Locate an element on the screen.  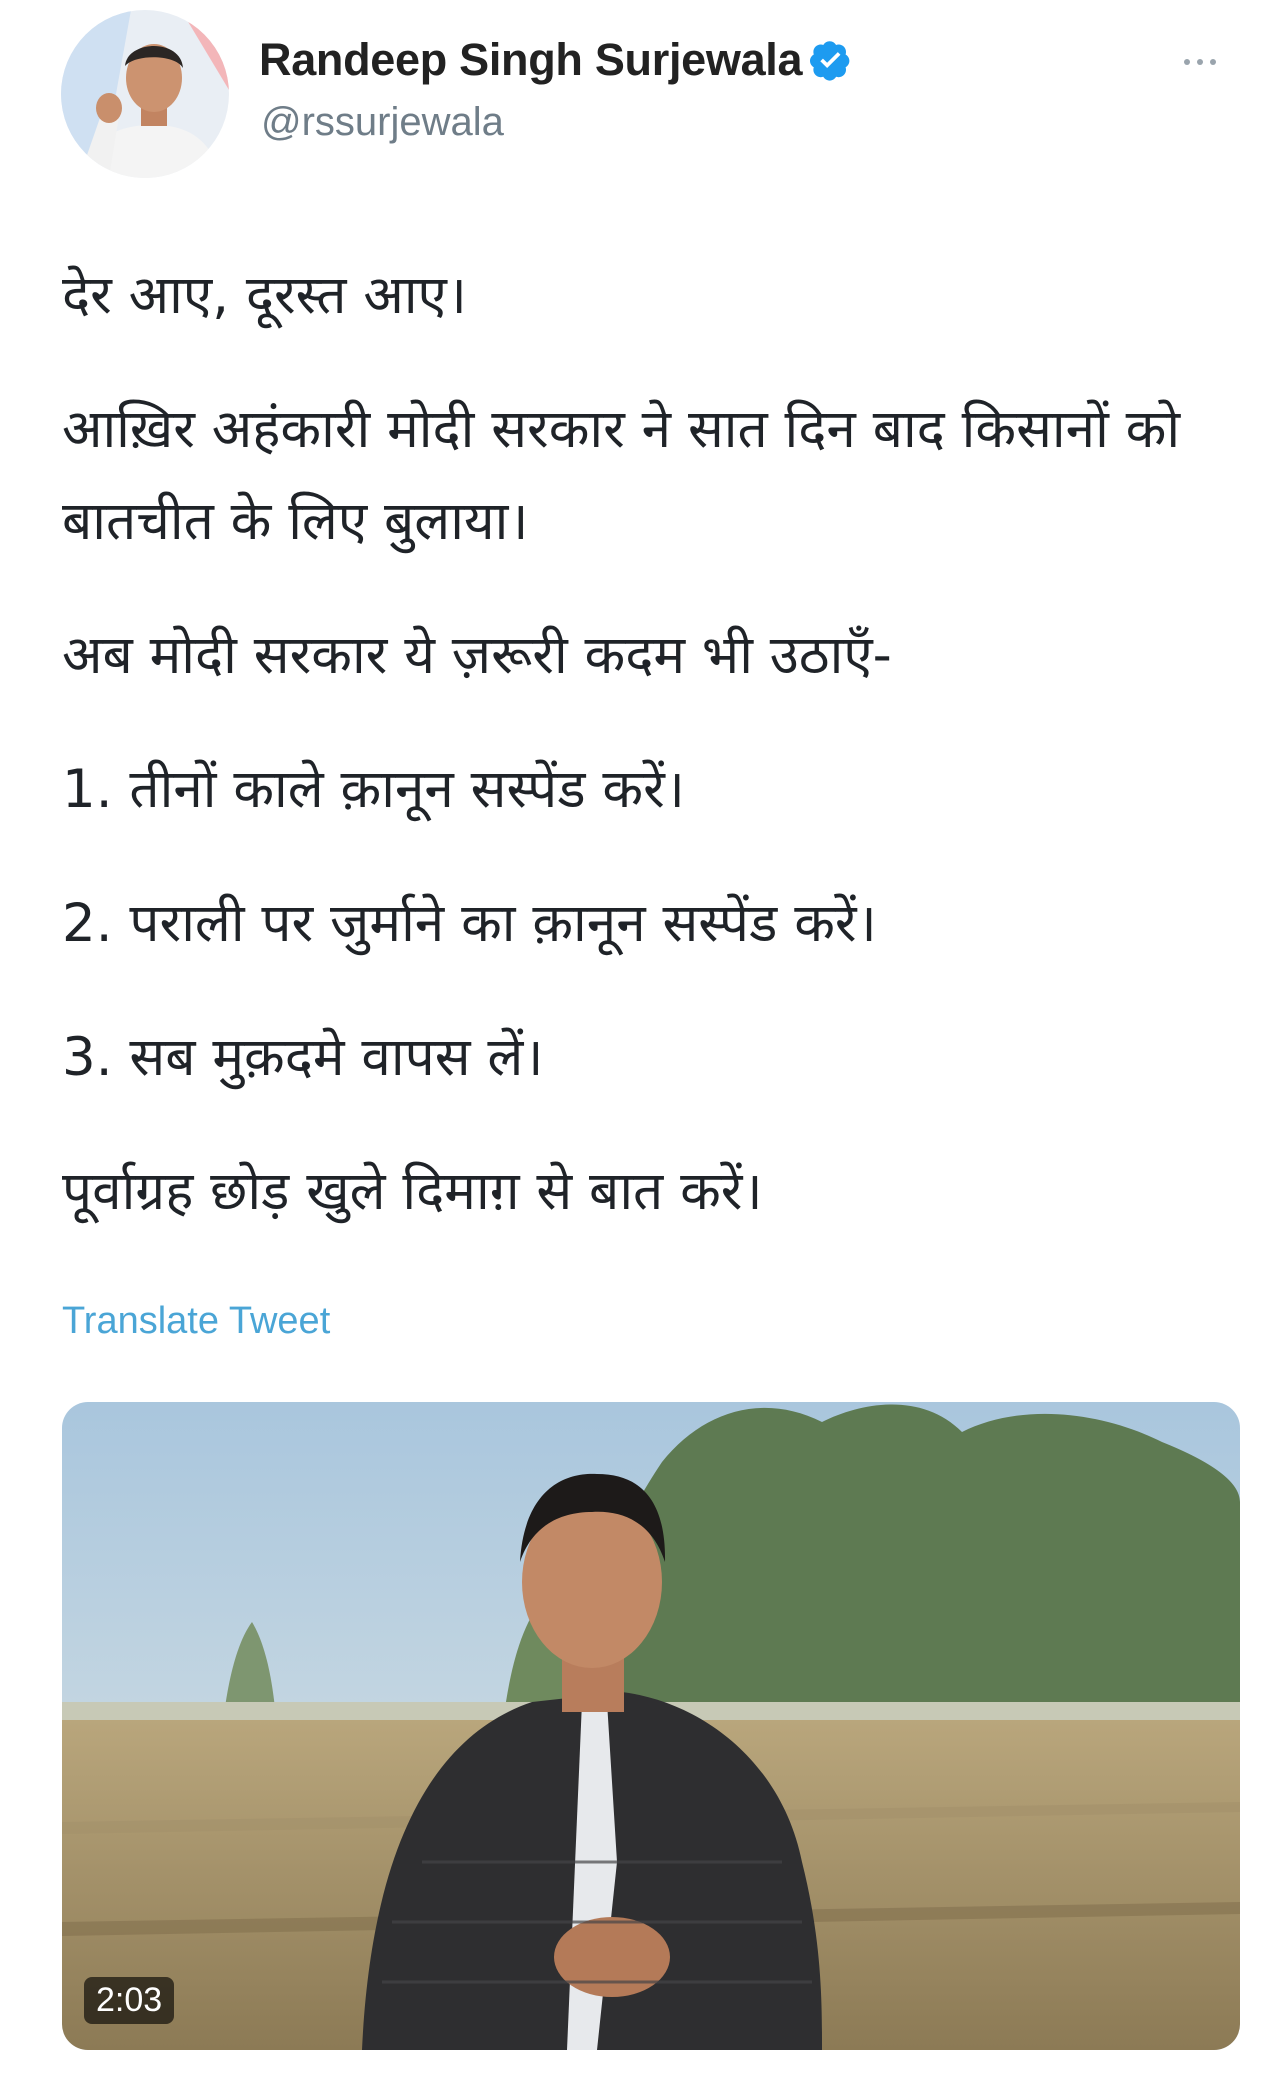
verified-badge-icon is located at coordinates (831, 60).